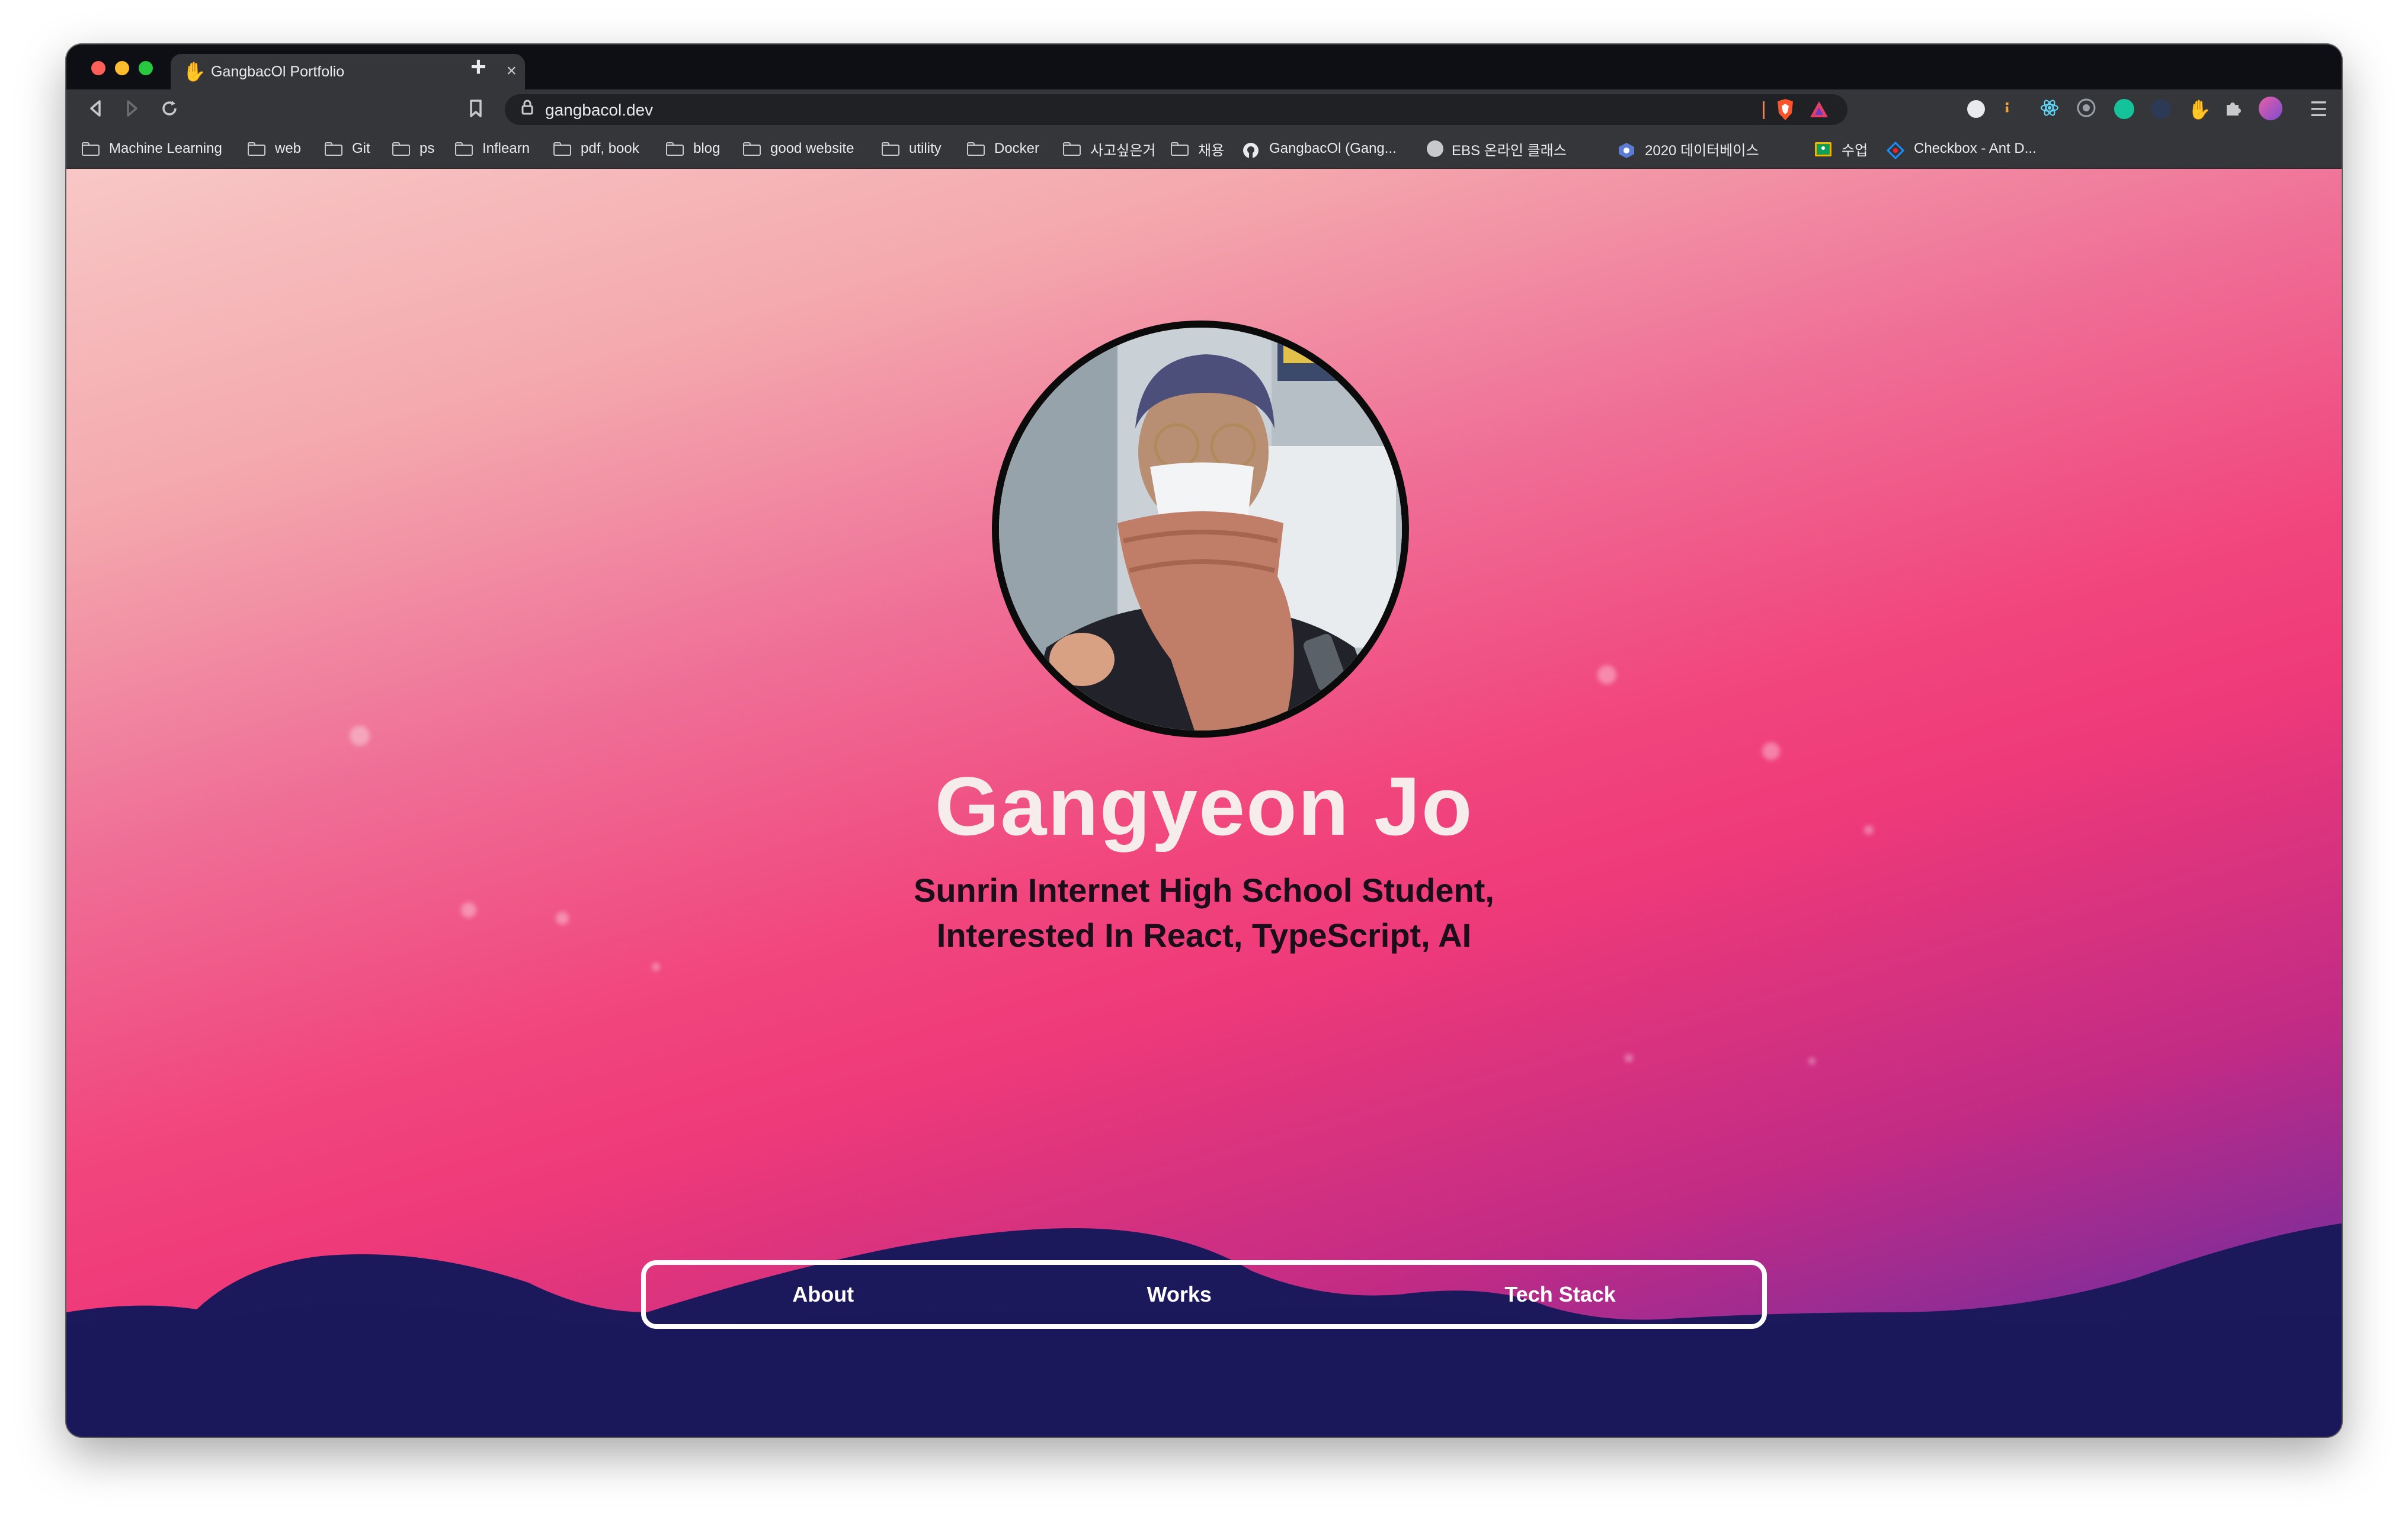 The image size is (2408, 1525). What do you see at coordinates (194, 71) in the screenshot?
I see `waving-hand-icon: ✋` at bounding box center [194, 71].